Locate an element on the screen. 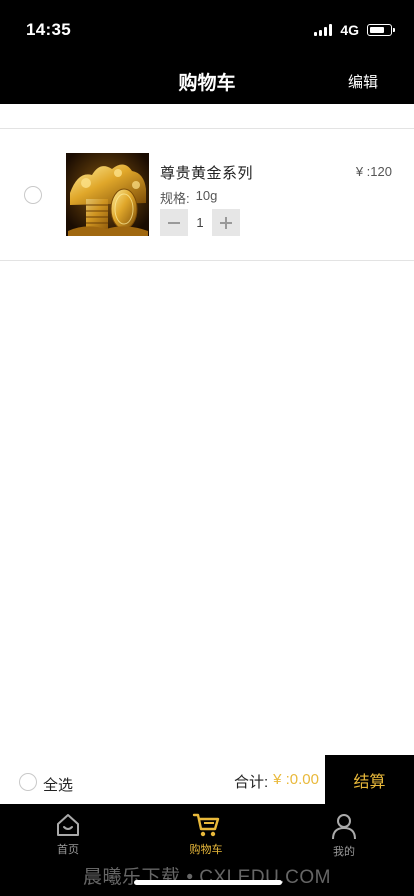 Image resolution: width=414 pixels, height=896 pixels. divider is located at coordinates (207, 260).